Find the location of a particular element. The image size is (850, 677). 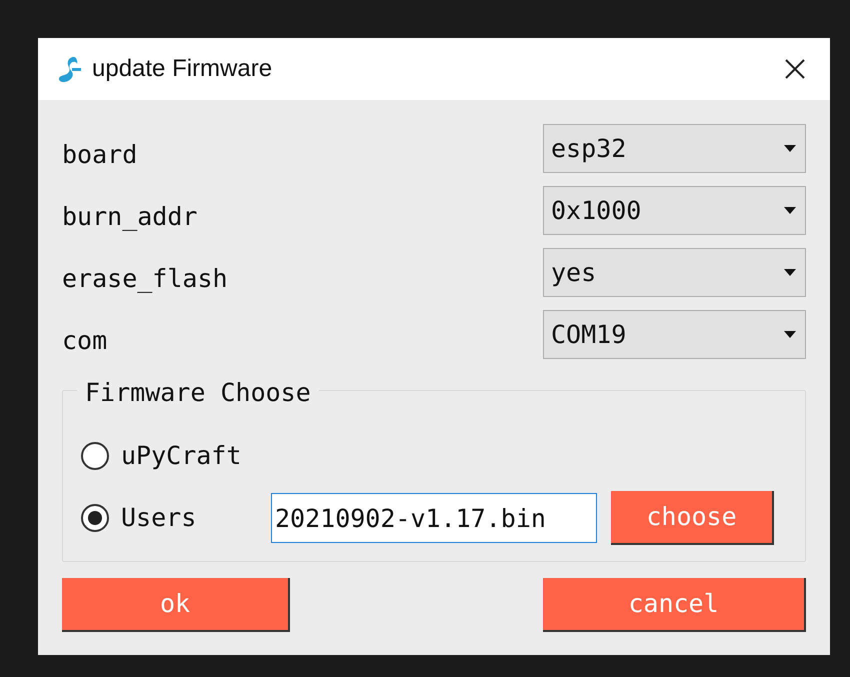

close-icon is located at coordinates (795, 69).